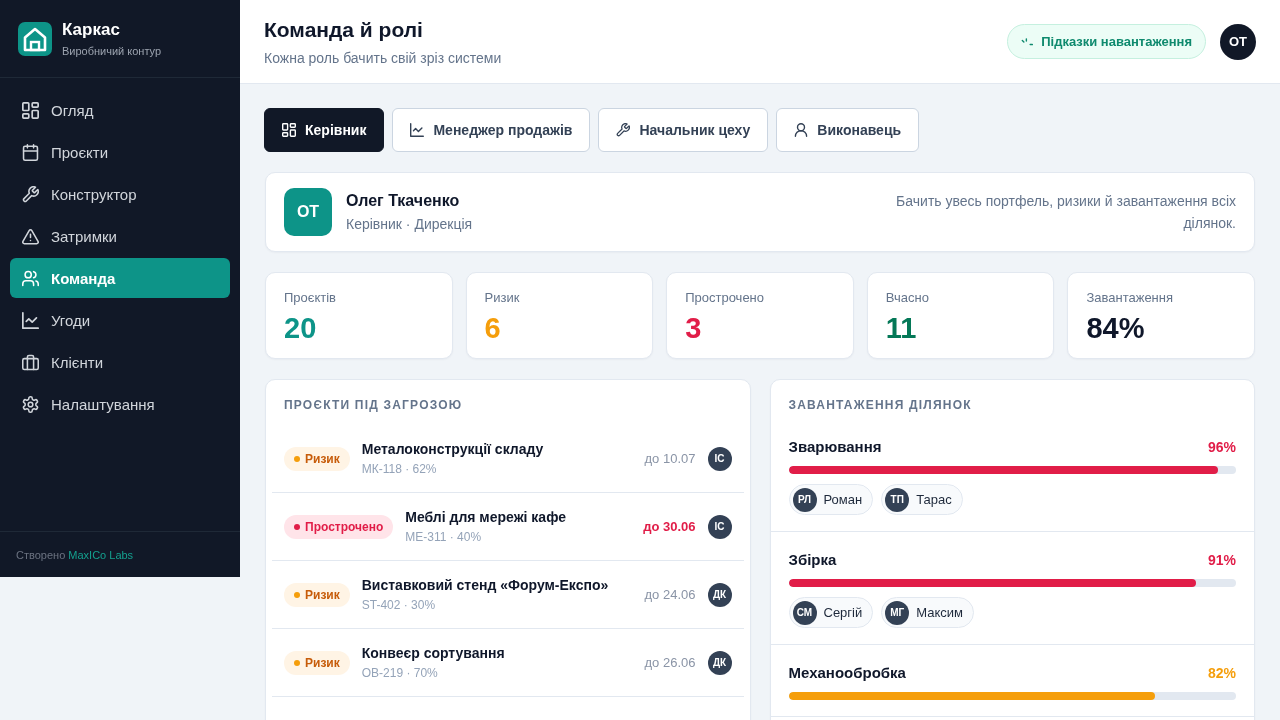 This screenshot has height=720, width=1280. What do you see at coordinates (1221, 673) in the screenshot?
I see `load-reading: 82%` at bounding box center [1221, 673].